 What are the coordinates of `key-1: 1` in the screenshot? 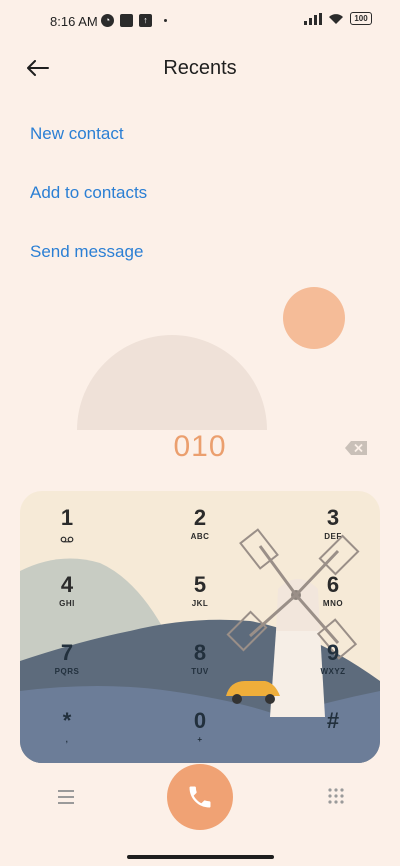 It's located at (67, 534).